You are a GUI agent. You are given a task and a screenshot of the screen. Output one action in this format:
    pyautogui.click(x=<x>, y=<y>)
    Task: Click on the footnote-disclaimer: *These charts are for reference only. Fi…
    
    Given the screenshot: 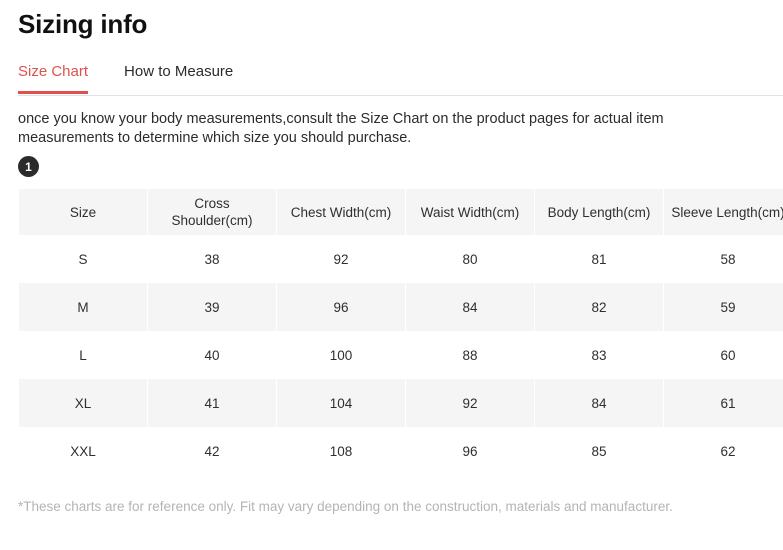 What is the action you would take?
    pyautogui.click(x=345, y=506)
    